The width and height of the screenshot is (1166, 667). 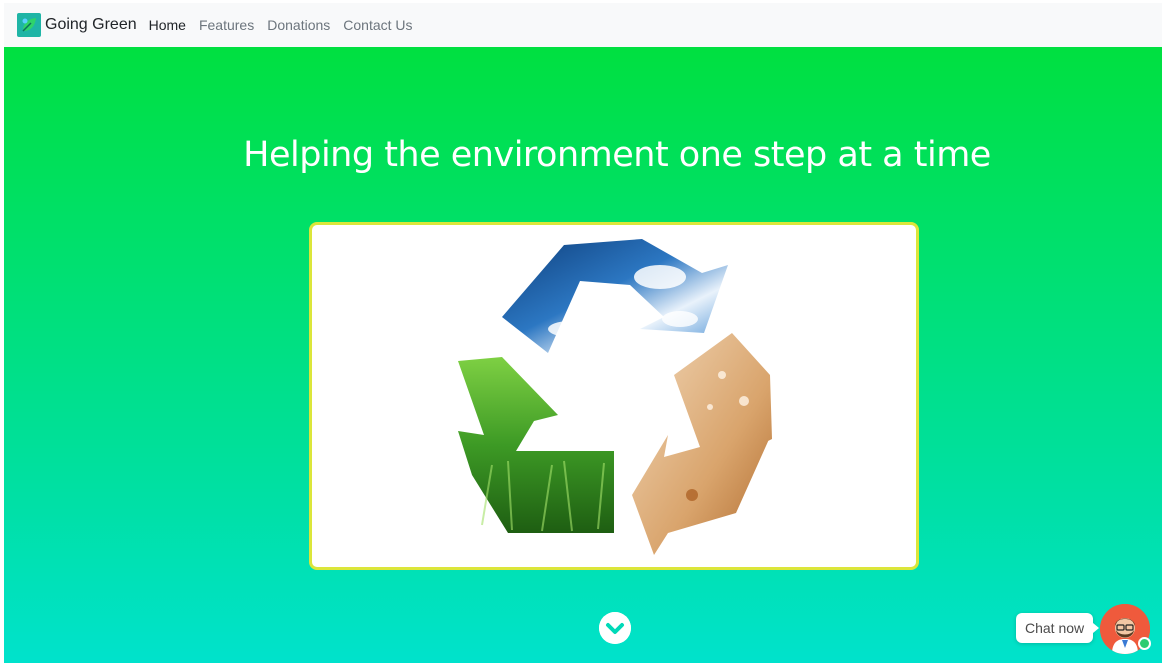 I want to click on brand-link: Going Green, so click(x=77, y=25).